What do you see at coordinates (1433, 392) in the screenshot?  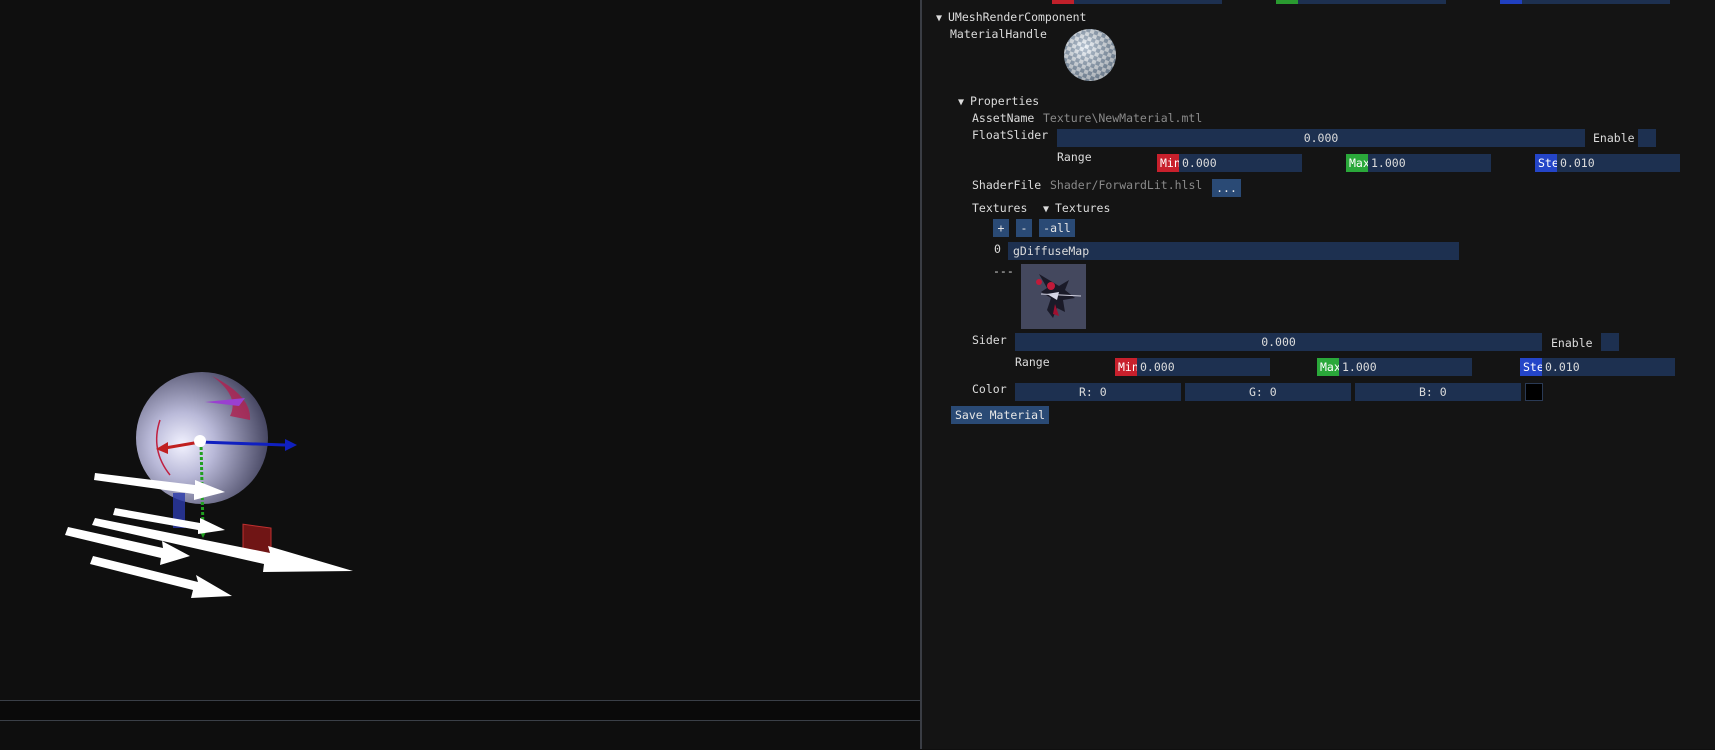 I see `color-b-value: B: 0` at bounding box center [1433, 392].